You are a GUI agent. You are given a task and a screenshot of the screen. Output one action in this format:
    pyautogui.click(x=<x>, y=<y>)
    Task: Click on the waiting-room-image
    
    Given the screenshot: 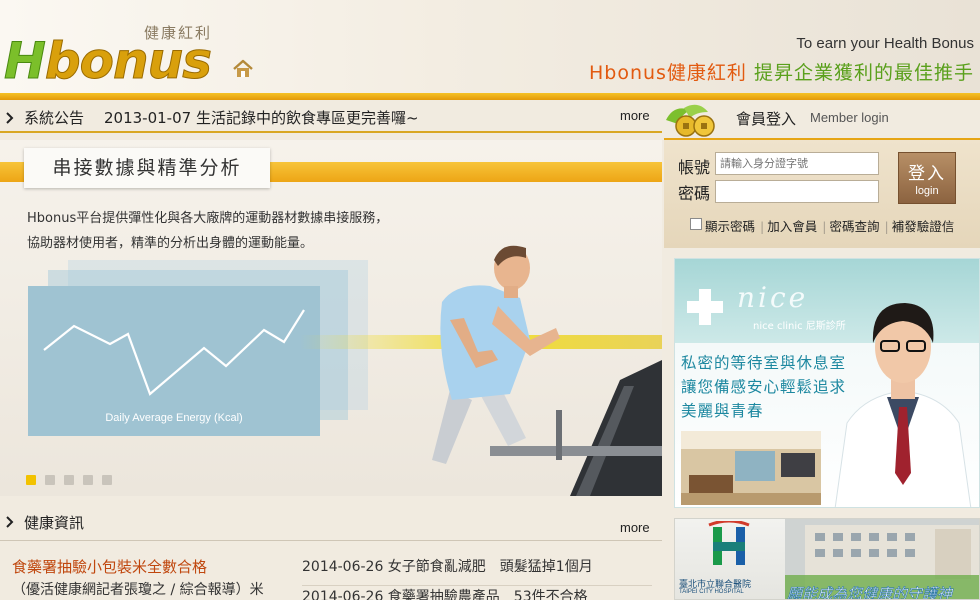 What is the action you would take?
    pyautogui.click(x=751, y=468)
    